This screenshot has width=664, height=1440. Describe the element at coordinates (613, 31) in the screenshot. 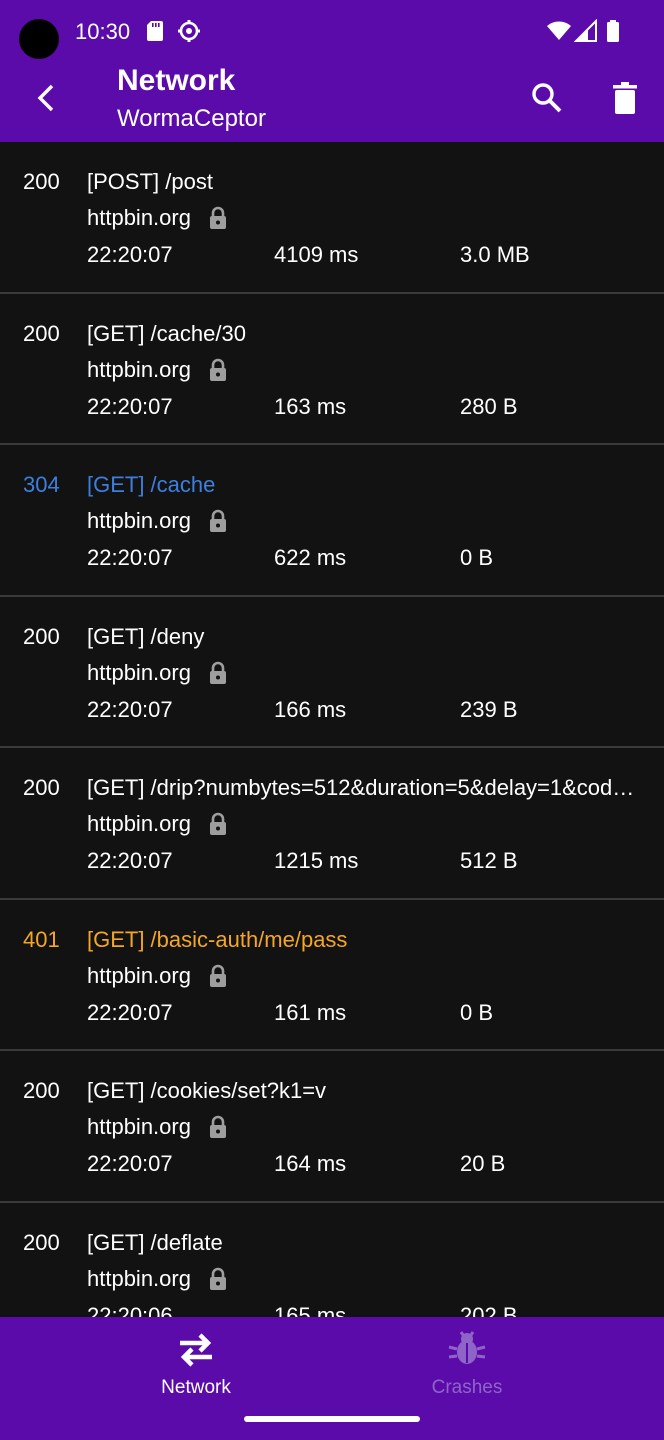

I see `battery-icon` at that location.